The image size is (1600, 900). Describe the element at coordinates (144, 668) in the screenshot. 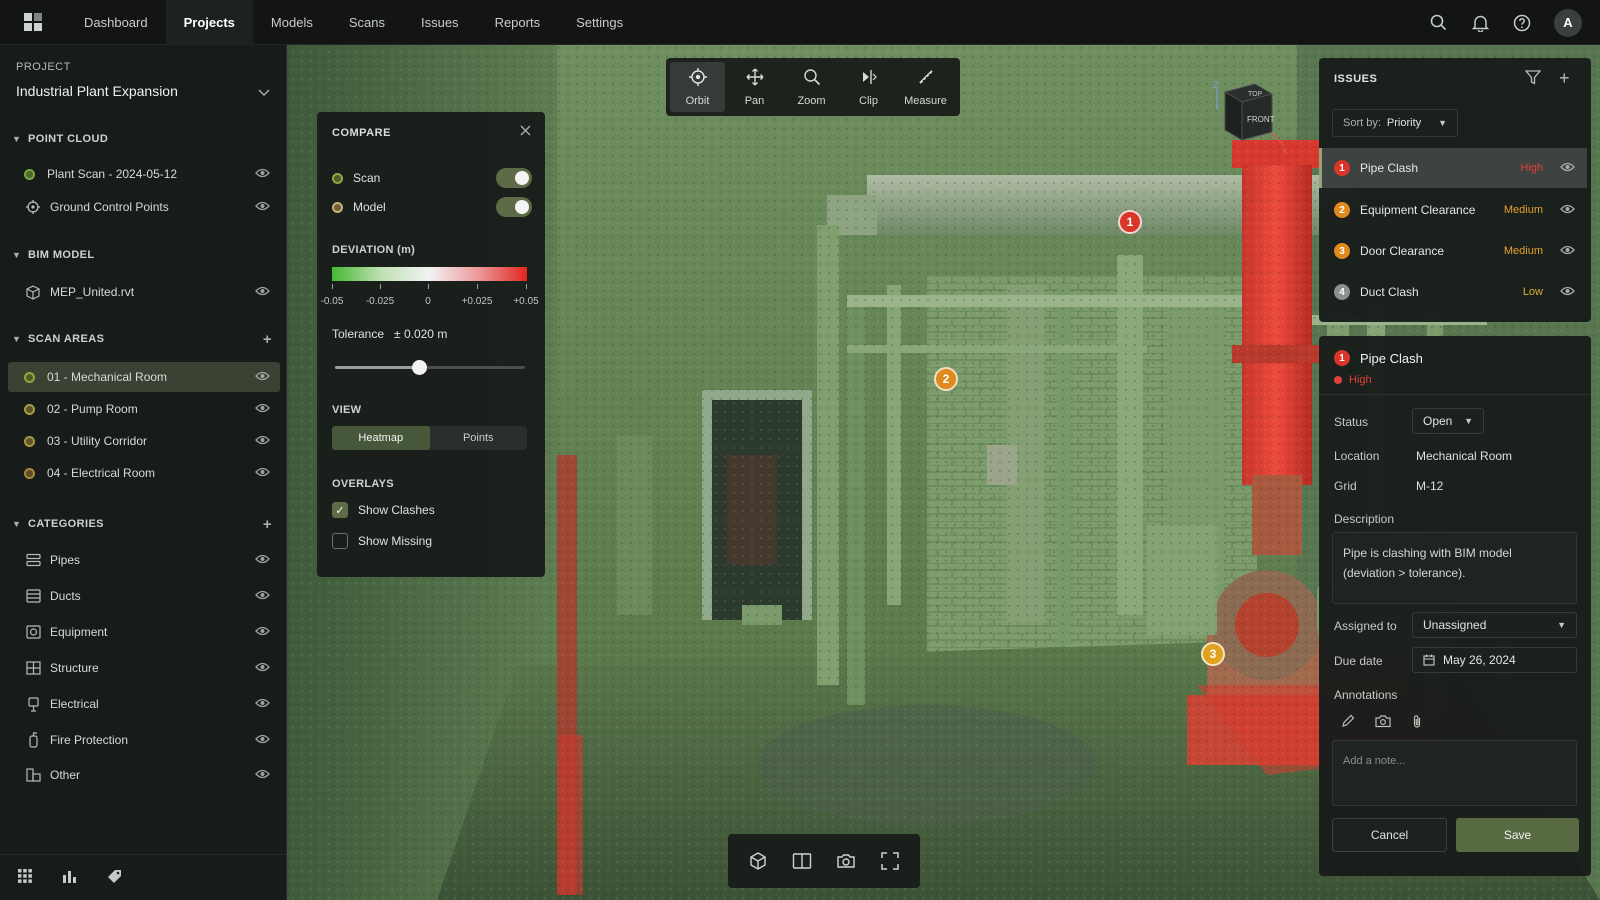

I see `category-structure: Structure` at that location.